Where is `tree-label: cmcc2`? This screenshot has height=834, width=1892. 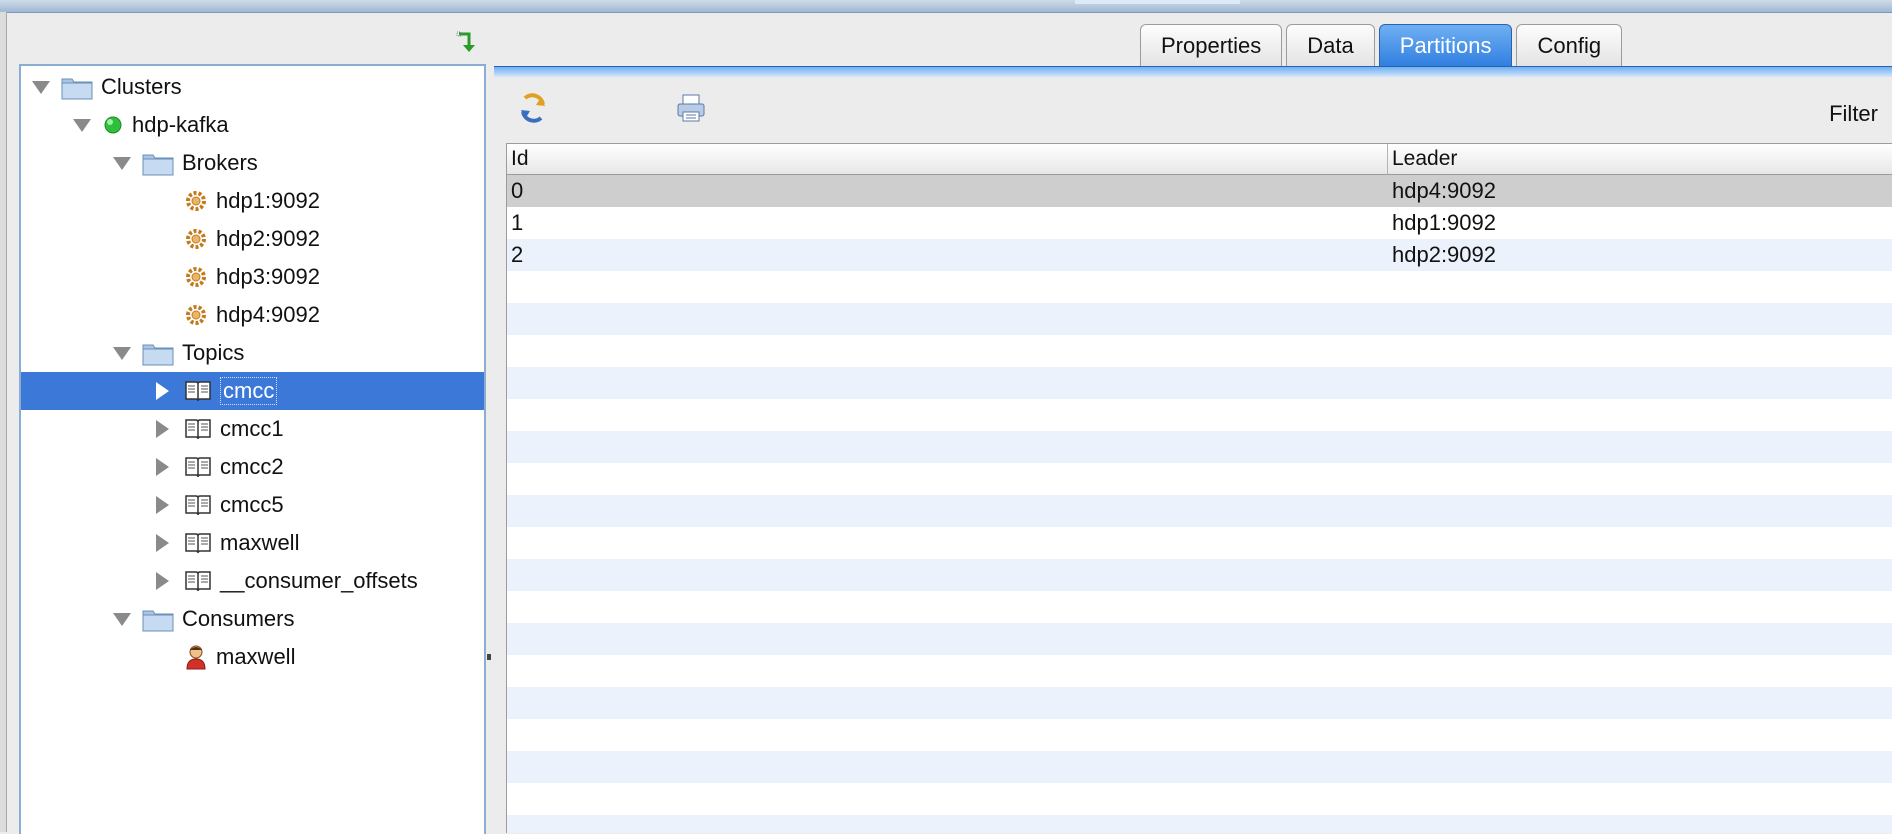 tree-label: cmcc2 is located at coordinates (252, 466).